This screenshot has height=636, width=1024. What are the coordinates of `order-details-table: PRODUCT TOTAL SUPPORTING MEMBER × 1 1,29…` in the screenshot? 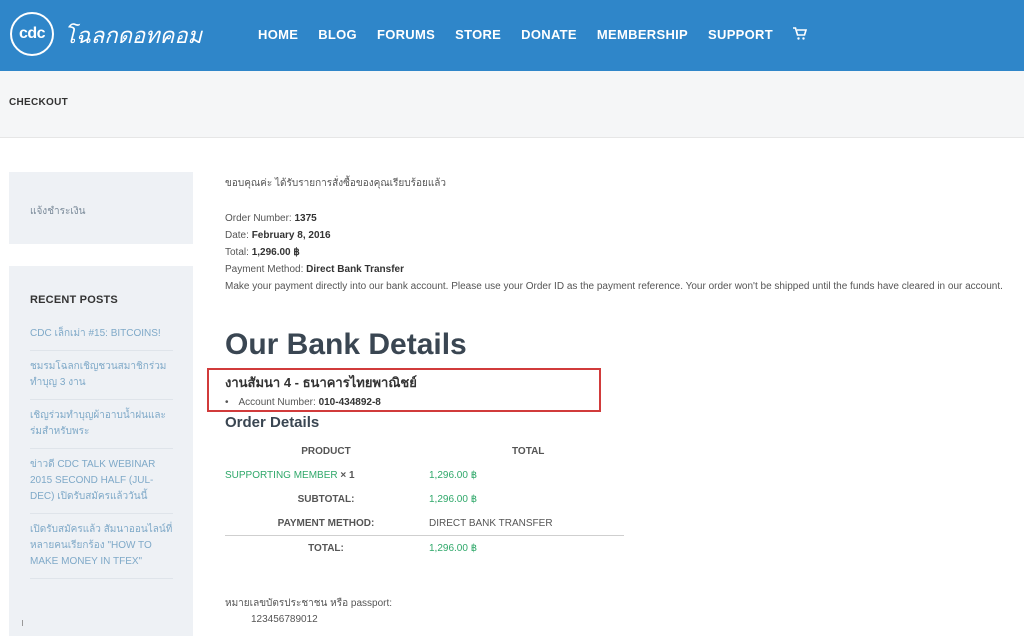 It's located at (424, 500).